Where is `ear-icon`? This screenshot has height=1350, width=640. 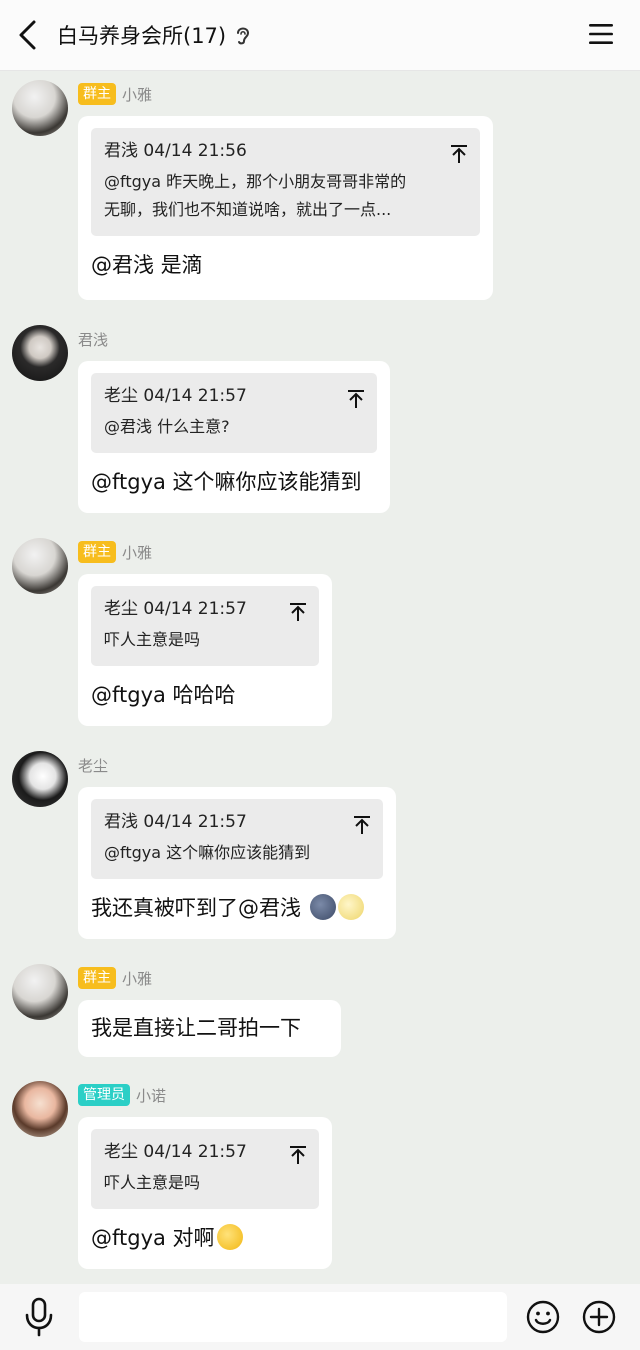
ear-icon is located at coordinates (243, 36).